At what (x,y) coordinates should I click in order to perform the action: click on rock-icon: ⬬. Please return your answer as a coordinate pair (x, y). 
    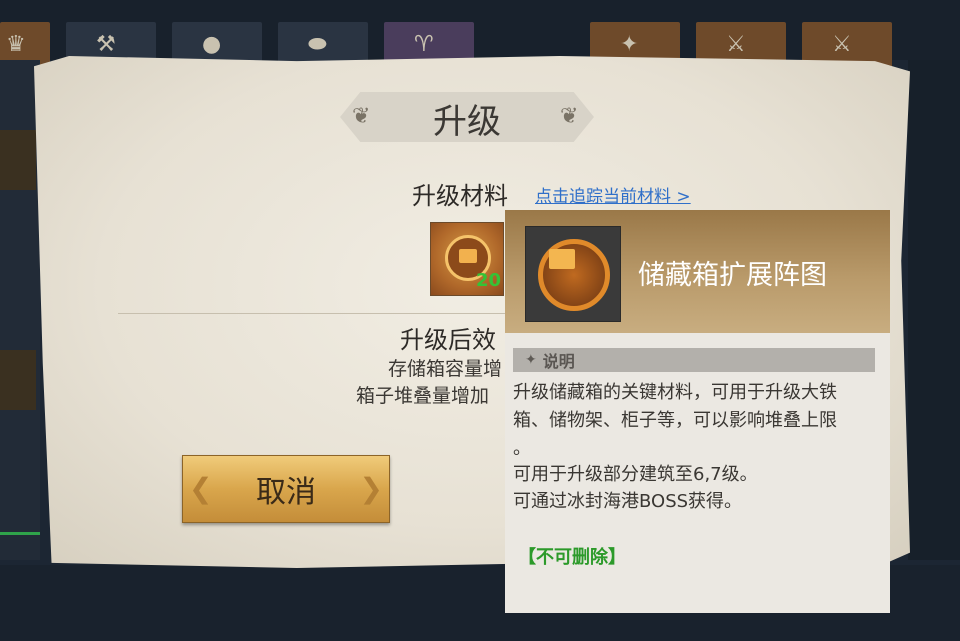
    Looking at the image, I should click on (317, 44).